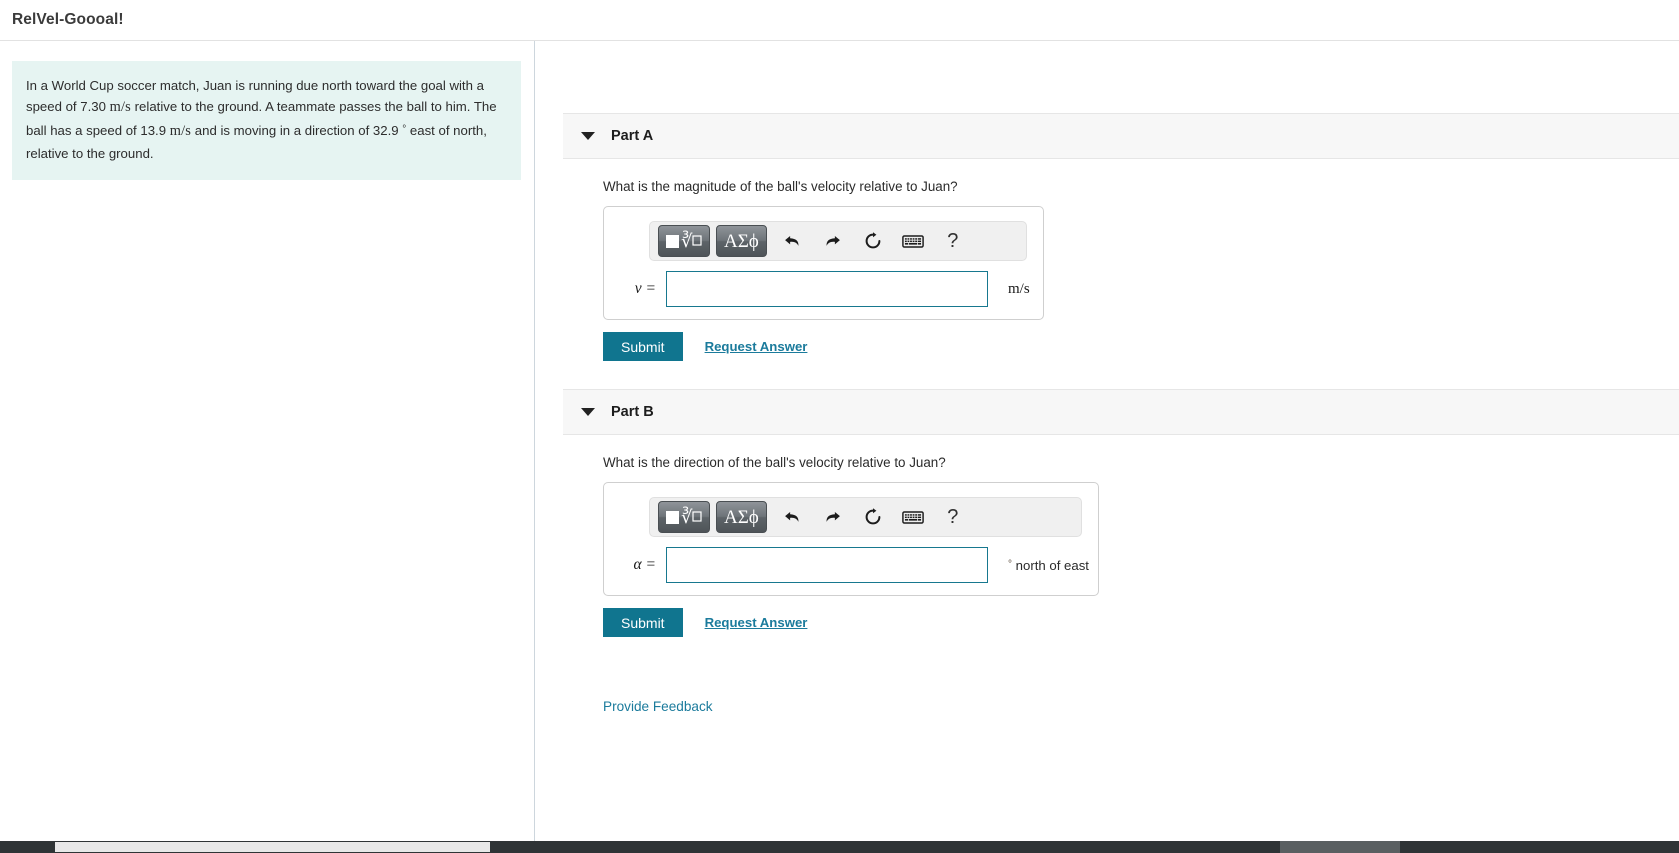 This screenshot has width=1679, height=853. What do you see at coordinates (1141, 622) in the screenshot?
I see `part-b-submit-row: Submit Request Answer` at bounding box center [1141, 622].